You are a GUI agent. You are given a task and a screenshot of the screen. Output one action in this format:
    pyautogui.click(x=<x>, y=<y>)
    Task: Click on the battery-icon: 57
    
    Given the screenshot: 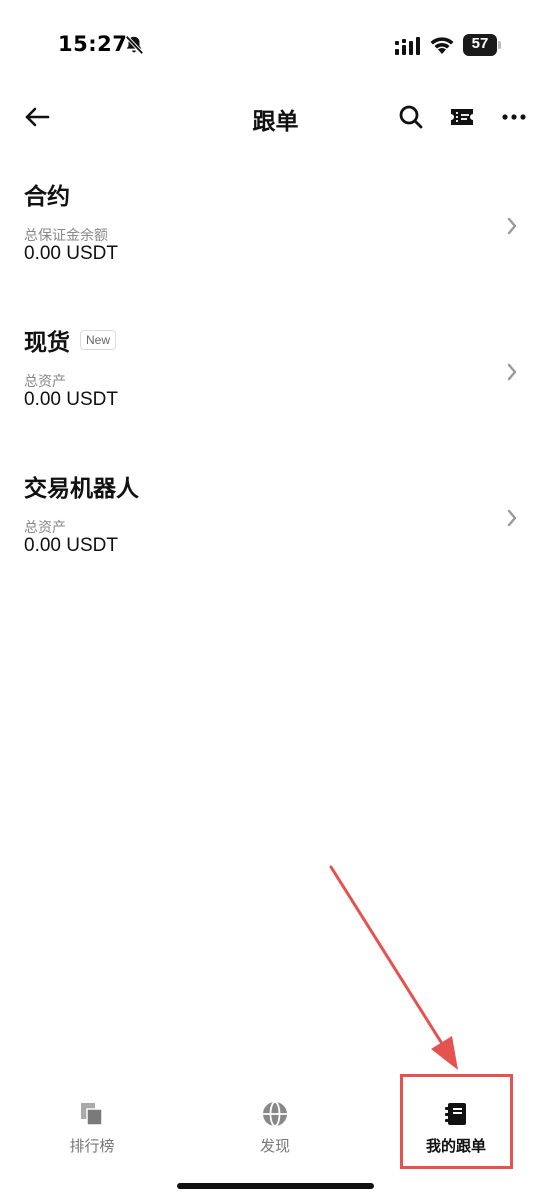 What is the action you would take?
    pyautogui.click(x=482, y=45)
    